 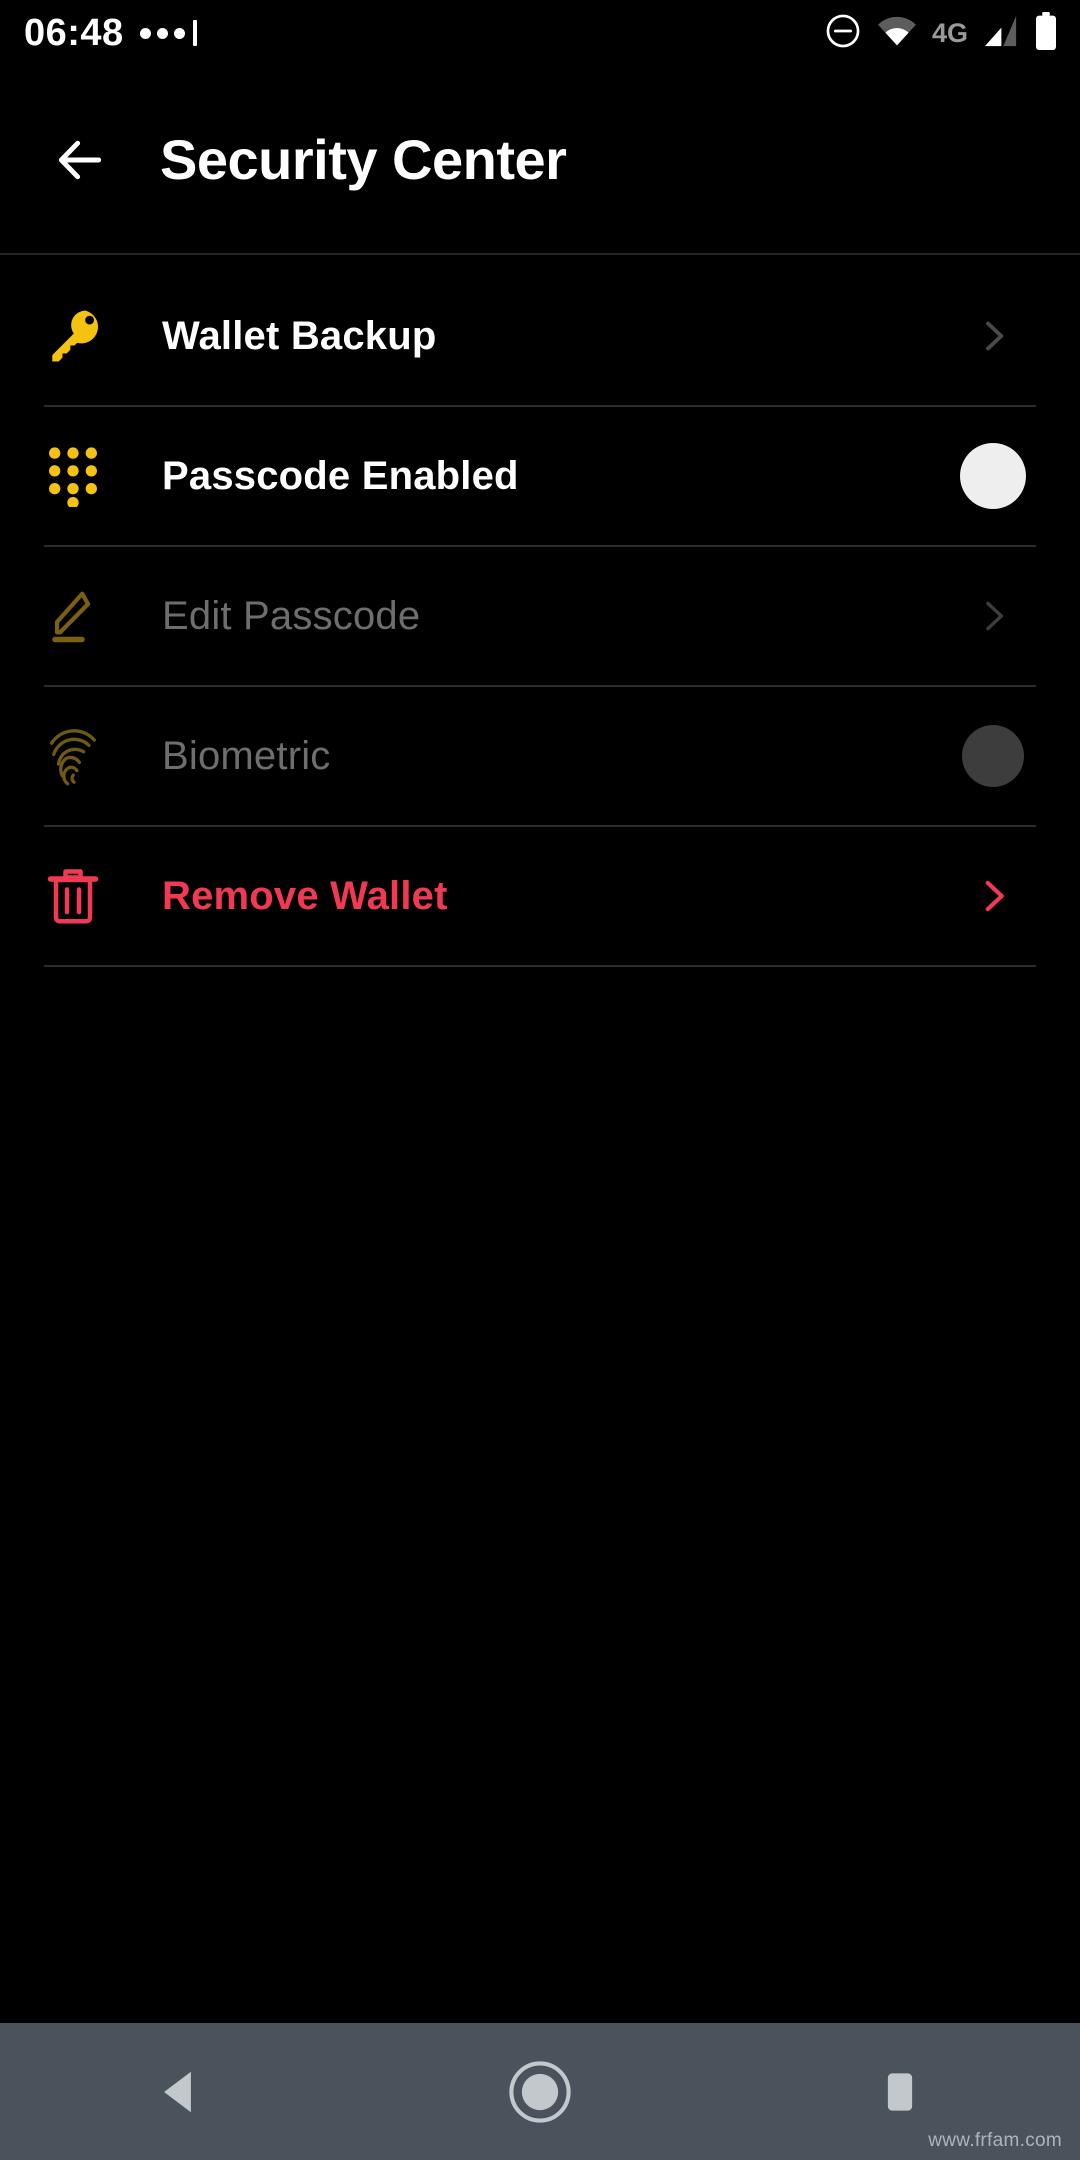 I want to click on home-nav-button, so click(x=540, y=2091).